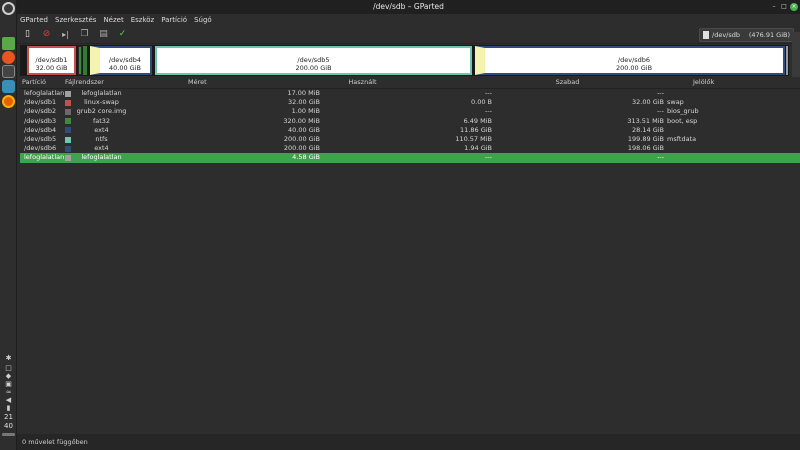 The image size is (800, 450). I want to click on cell-partition: /dev/sdb3, so click(40, 120).